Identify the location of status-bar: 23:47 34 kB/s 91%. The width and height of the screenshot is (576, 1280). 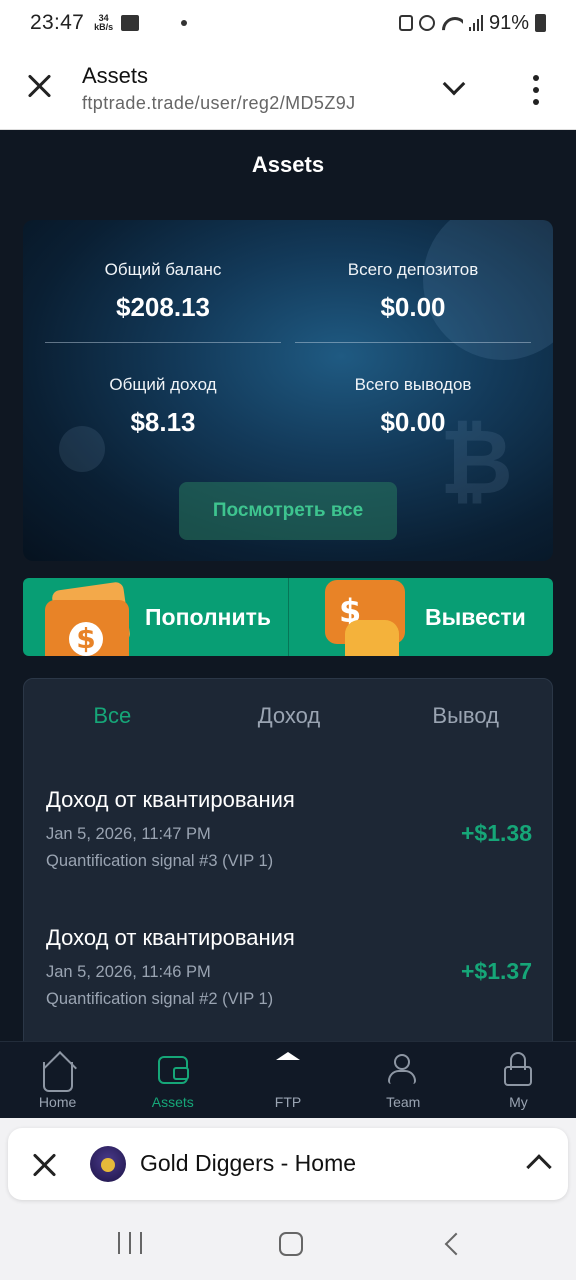
(288, 23).